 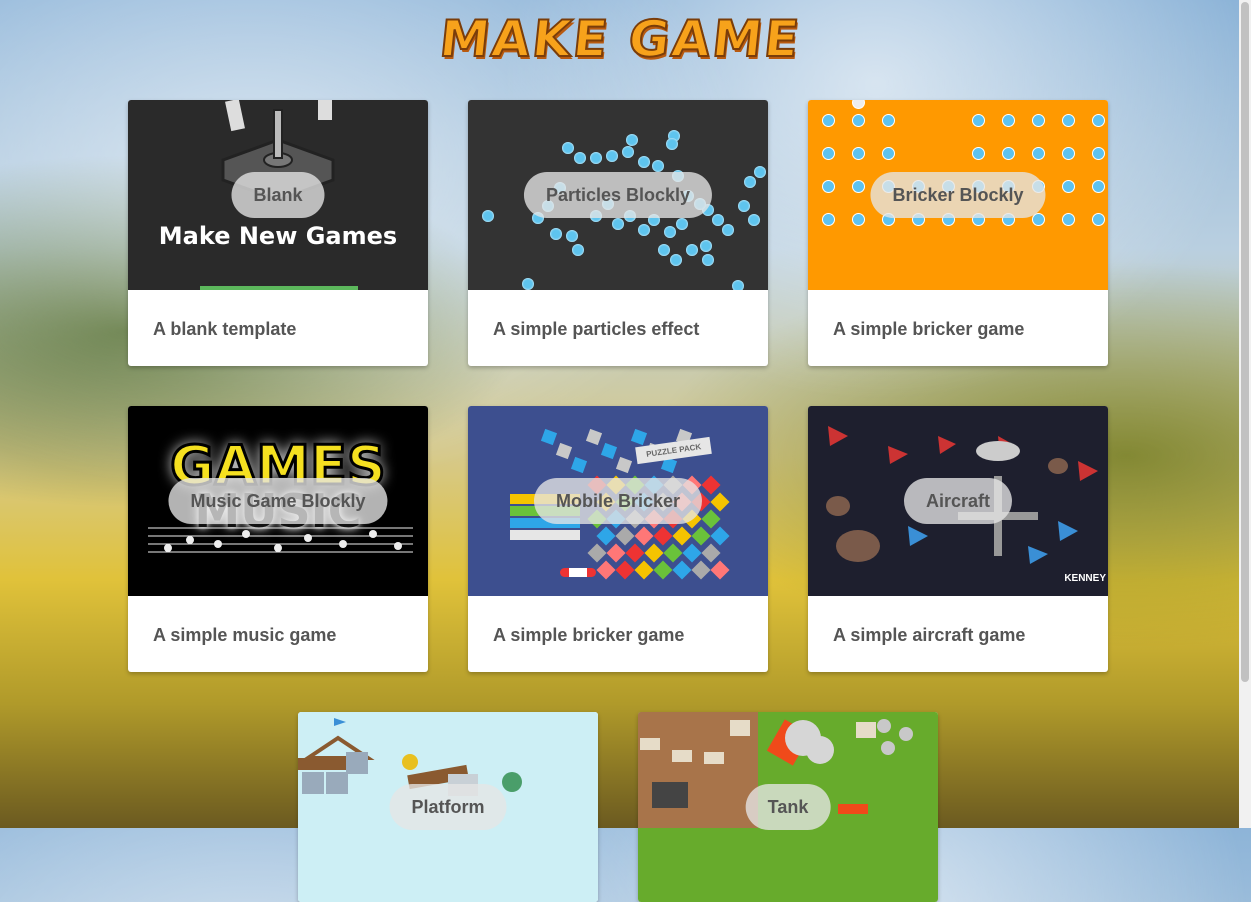 I want to click on card-title-pill: Mobile Bricker, so click(x=618, y=501).